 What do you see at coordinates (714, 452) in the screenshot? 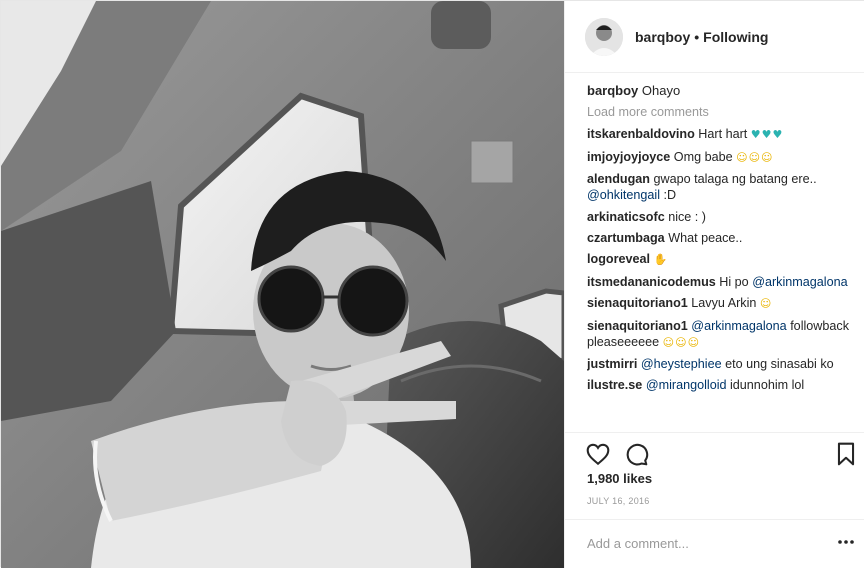
I see `action-bar` at bounding box center [714, 452].